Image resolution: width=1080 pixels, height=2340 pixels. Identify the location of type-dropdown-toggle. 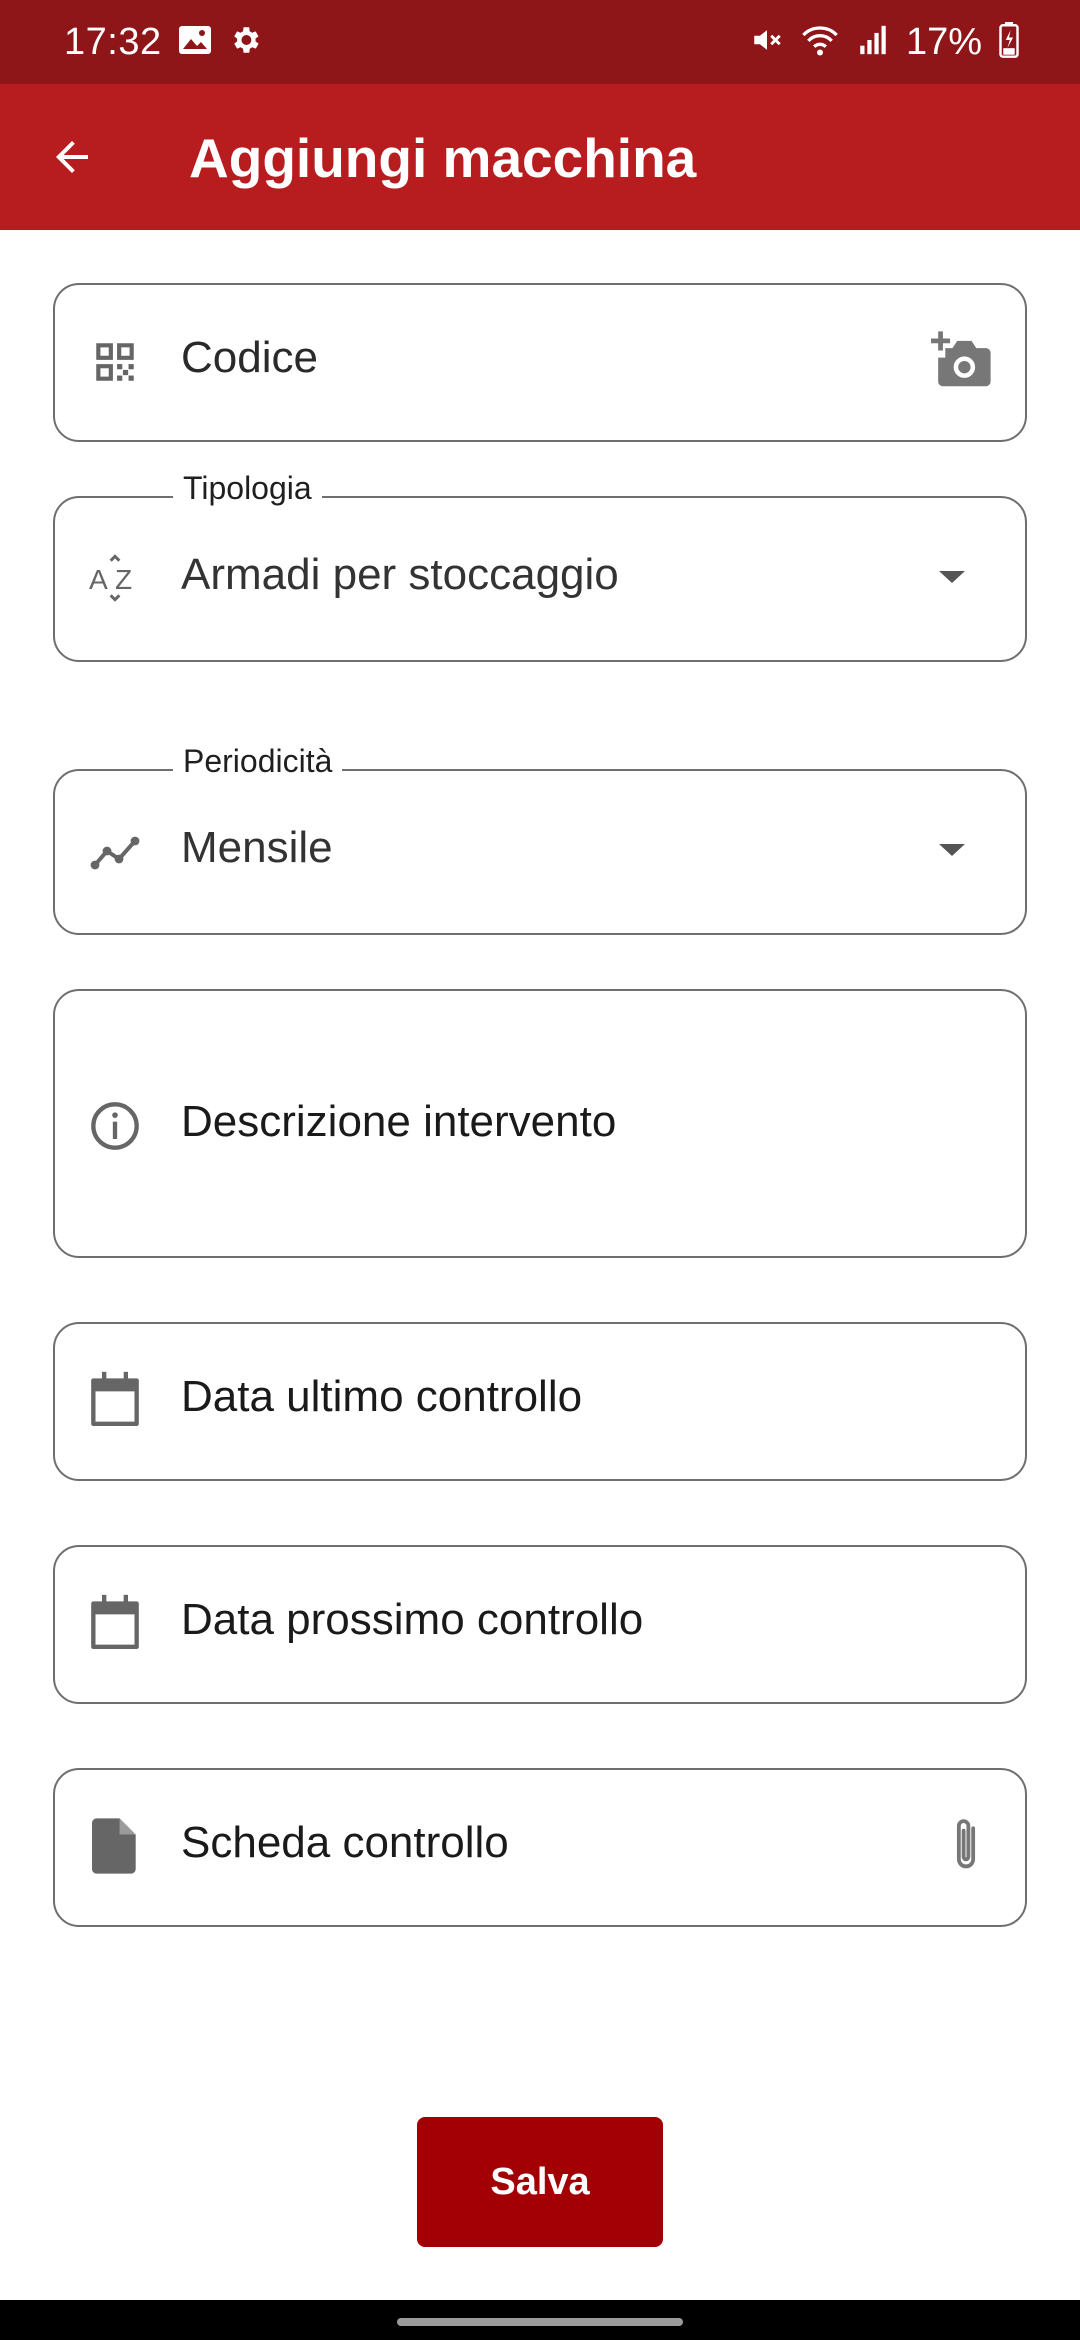
(952, 579).